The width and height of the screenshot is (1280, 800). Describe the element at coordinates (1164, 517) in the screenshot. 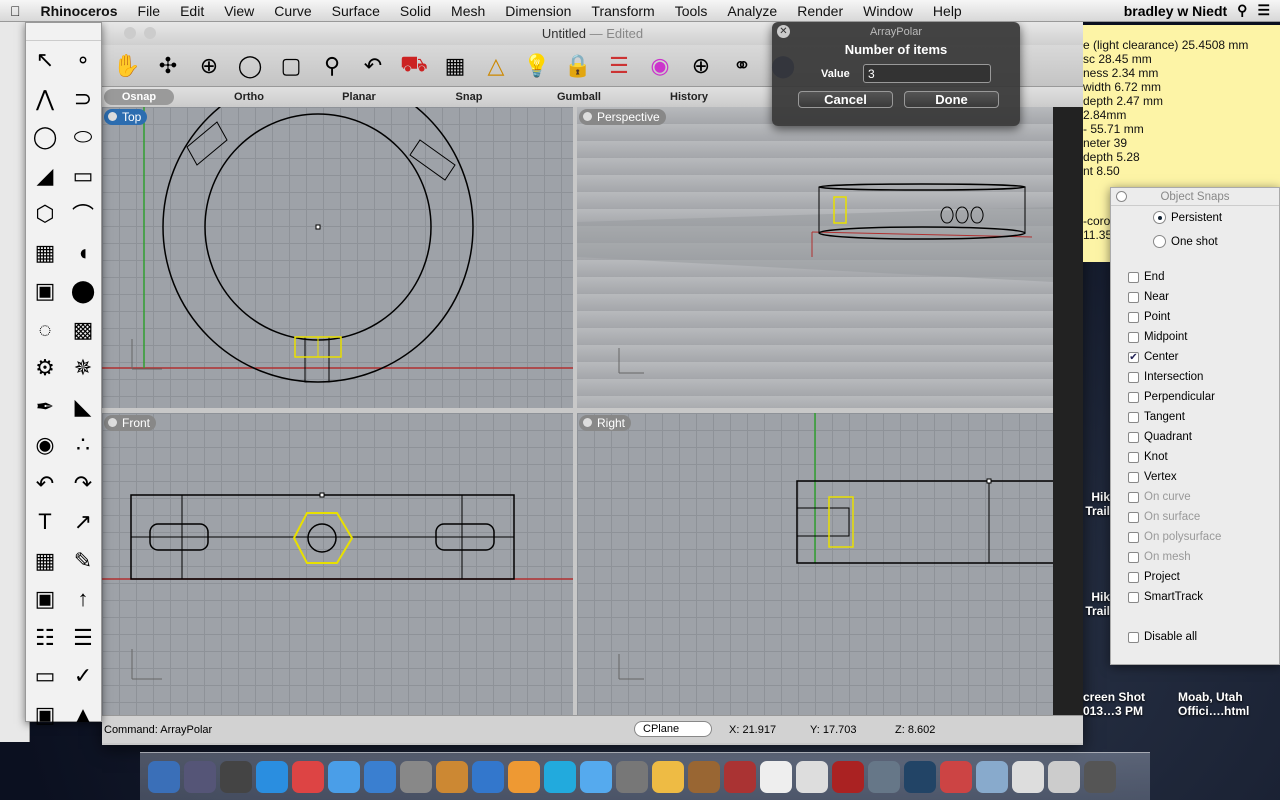

I see `snap-on-surface: On surface` at that location.